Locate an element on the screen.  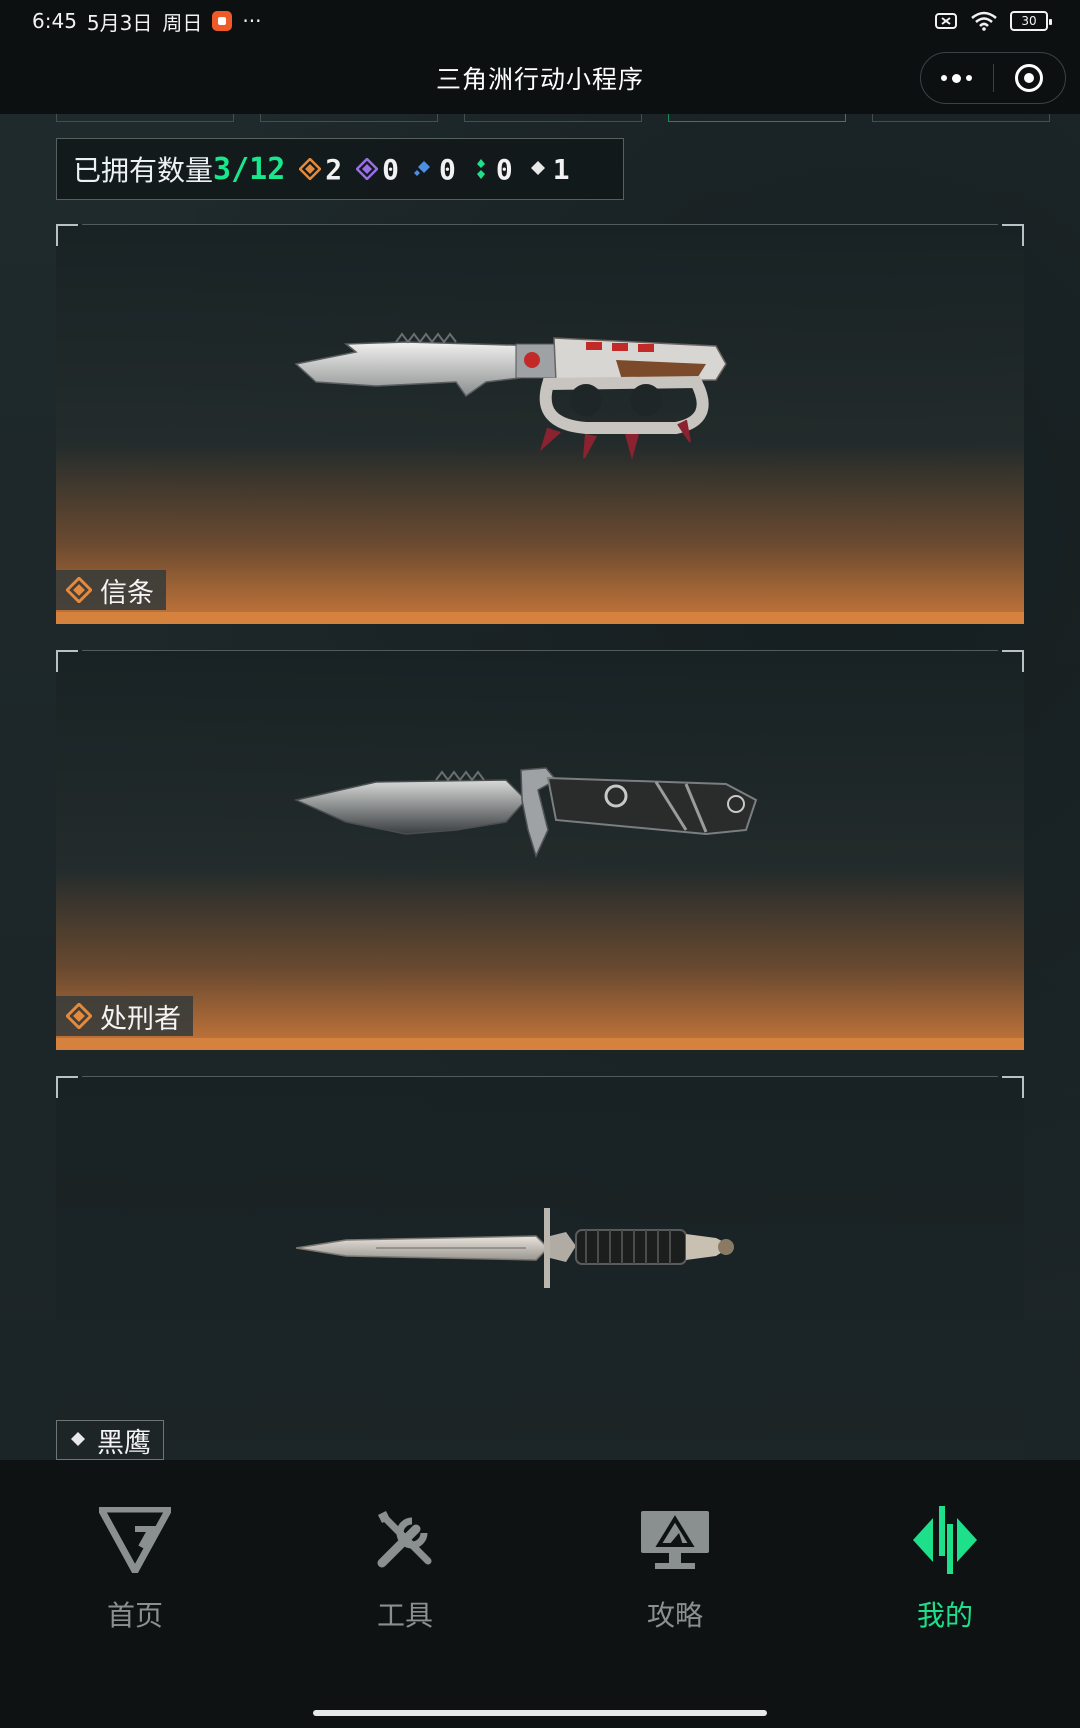
battery-level: 30 is located at coordinates (1029, 21).